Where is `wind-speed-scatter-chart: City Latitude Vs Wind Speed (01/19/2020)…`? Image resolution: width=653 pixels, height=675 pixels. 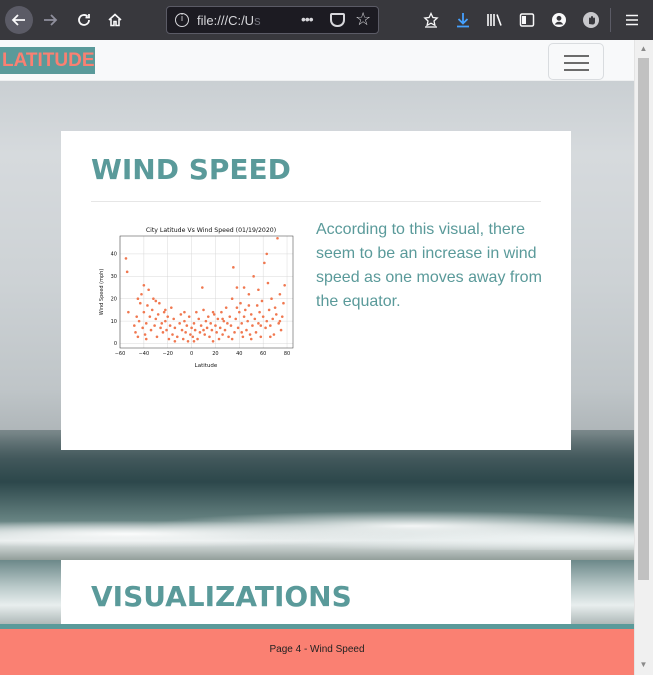
wind-speed-scatter-chart: City Latitude Vs Wind Speed (01/19/2020)… is located at coordinates (197, 296).